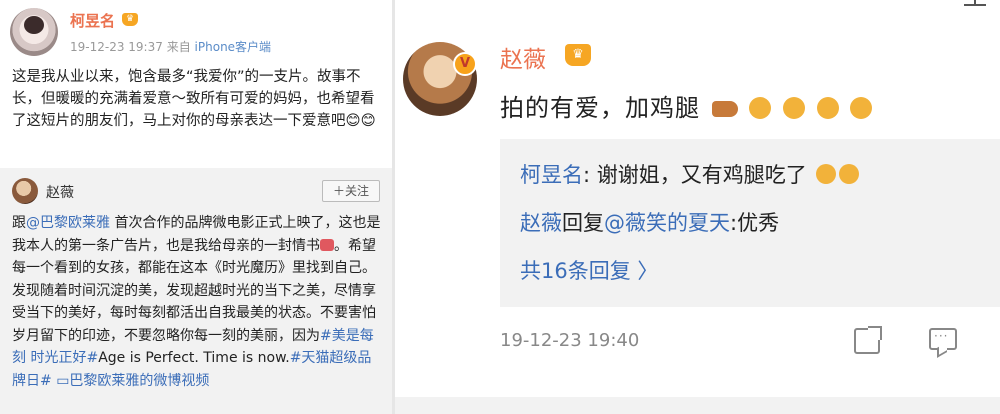  Describe the element at coordinates (63, 380) in the screenshot. I see `video-icon: ▭` at that location.